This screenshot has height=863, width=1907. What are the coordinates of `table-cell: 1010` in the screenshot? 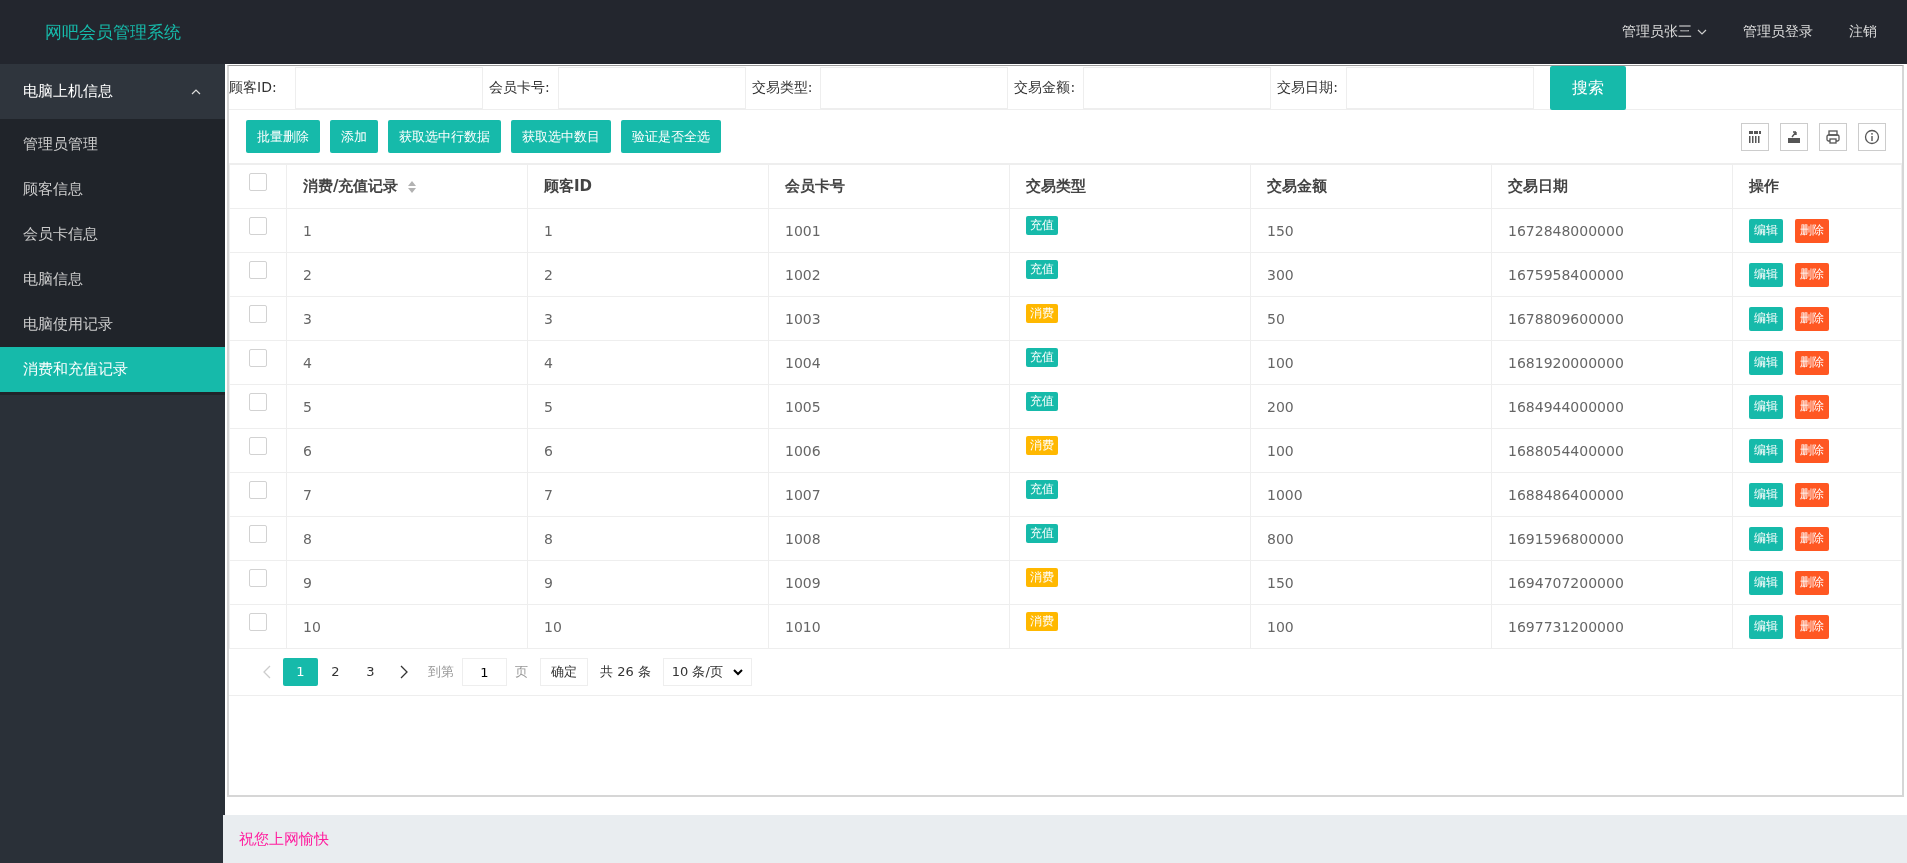 It's located at (803, 626).